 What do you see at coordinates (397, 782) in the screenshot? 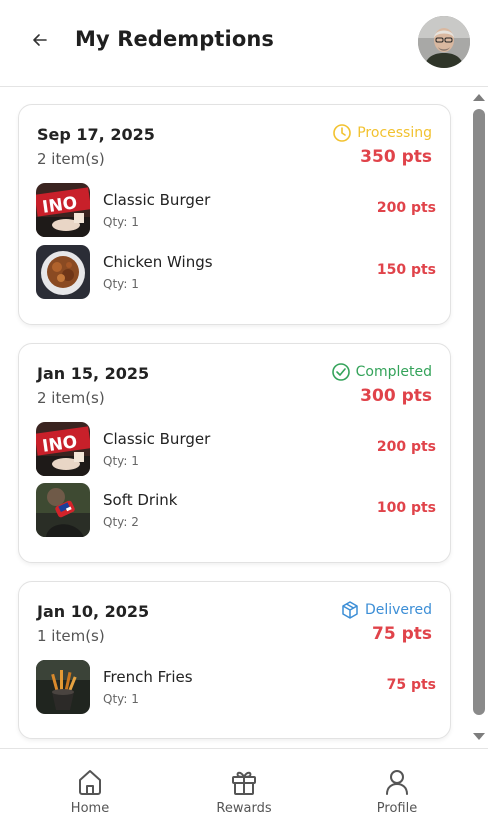
I see `user-icon` at bounding box center [397, 782].